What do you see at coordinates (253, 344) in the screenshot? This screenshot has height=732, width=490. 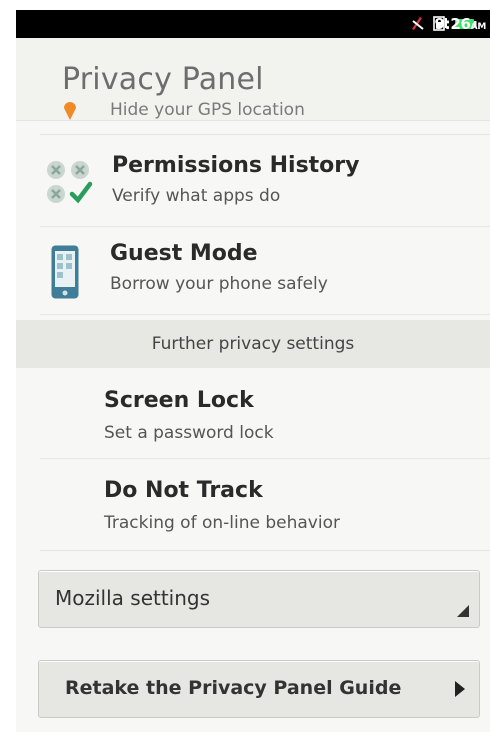 I see `section-header: Further privacy settings` at bounding box center [253, 344].